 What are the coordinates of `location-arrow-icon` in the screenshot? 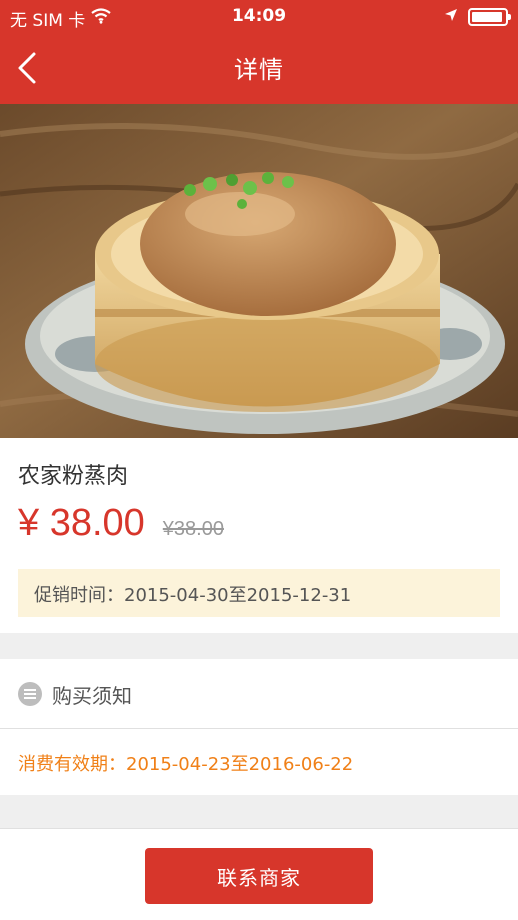 It's located at (451, 17).